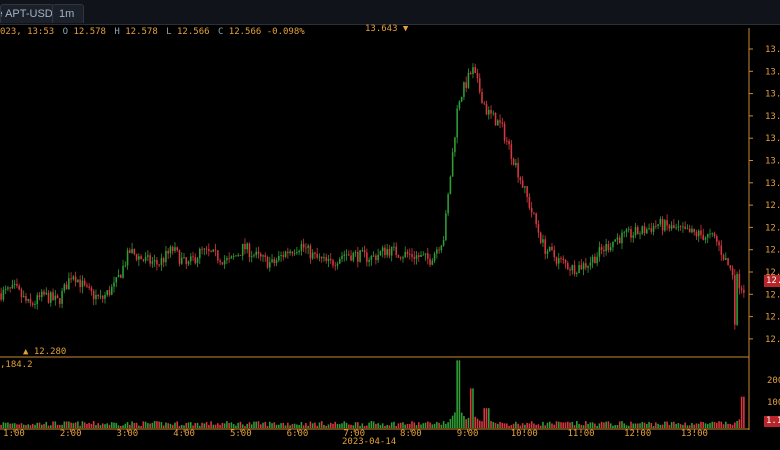 This screenshot has width=780, height=450. Describe the element at coordinates (772, 184) in the screenshot. I see `price-tick-label: 13.` at that location.